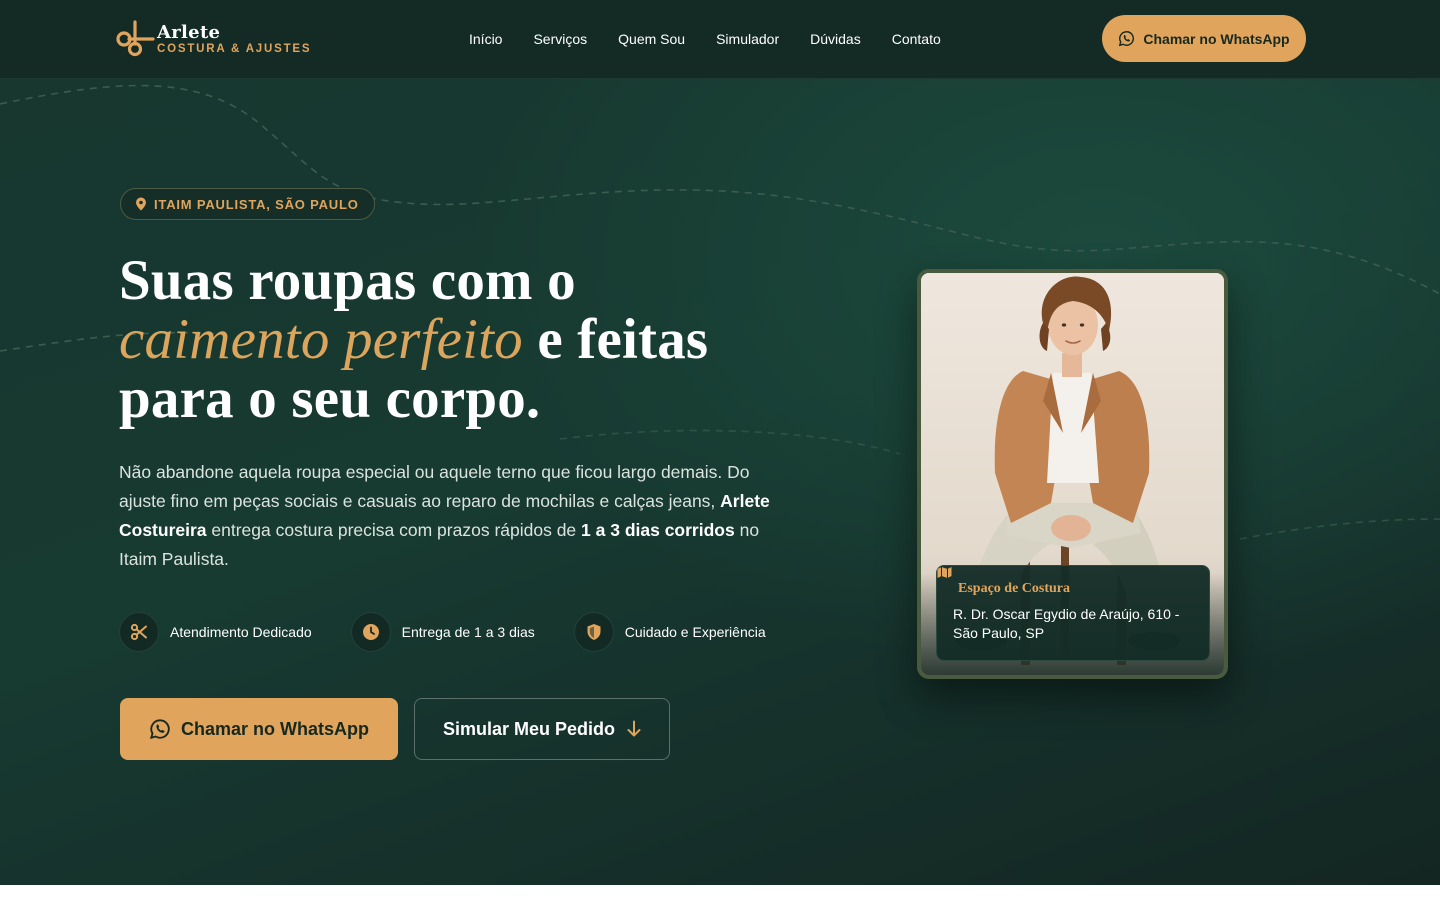 The image size is (1440, 900). I want to click on section-divider, so click(720, 892).